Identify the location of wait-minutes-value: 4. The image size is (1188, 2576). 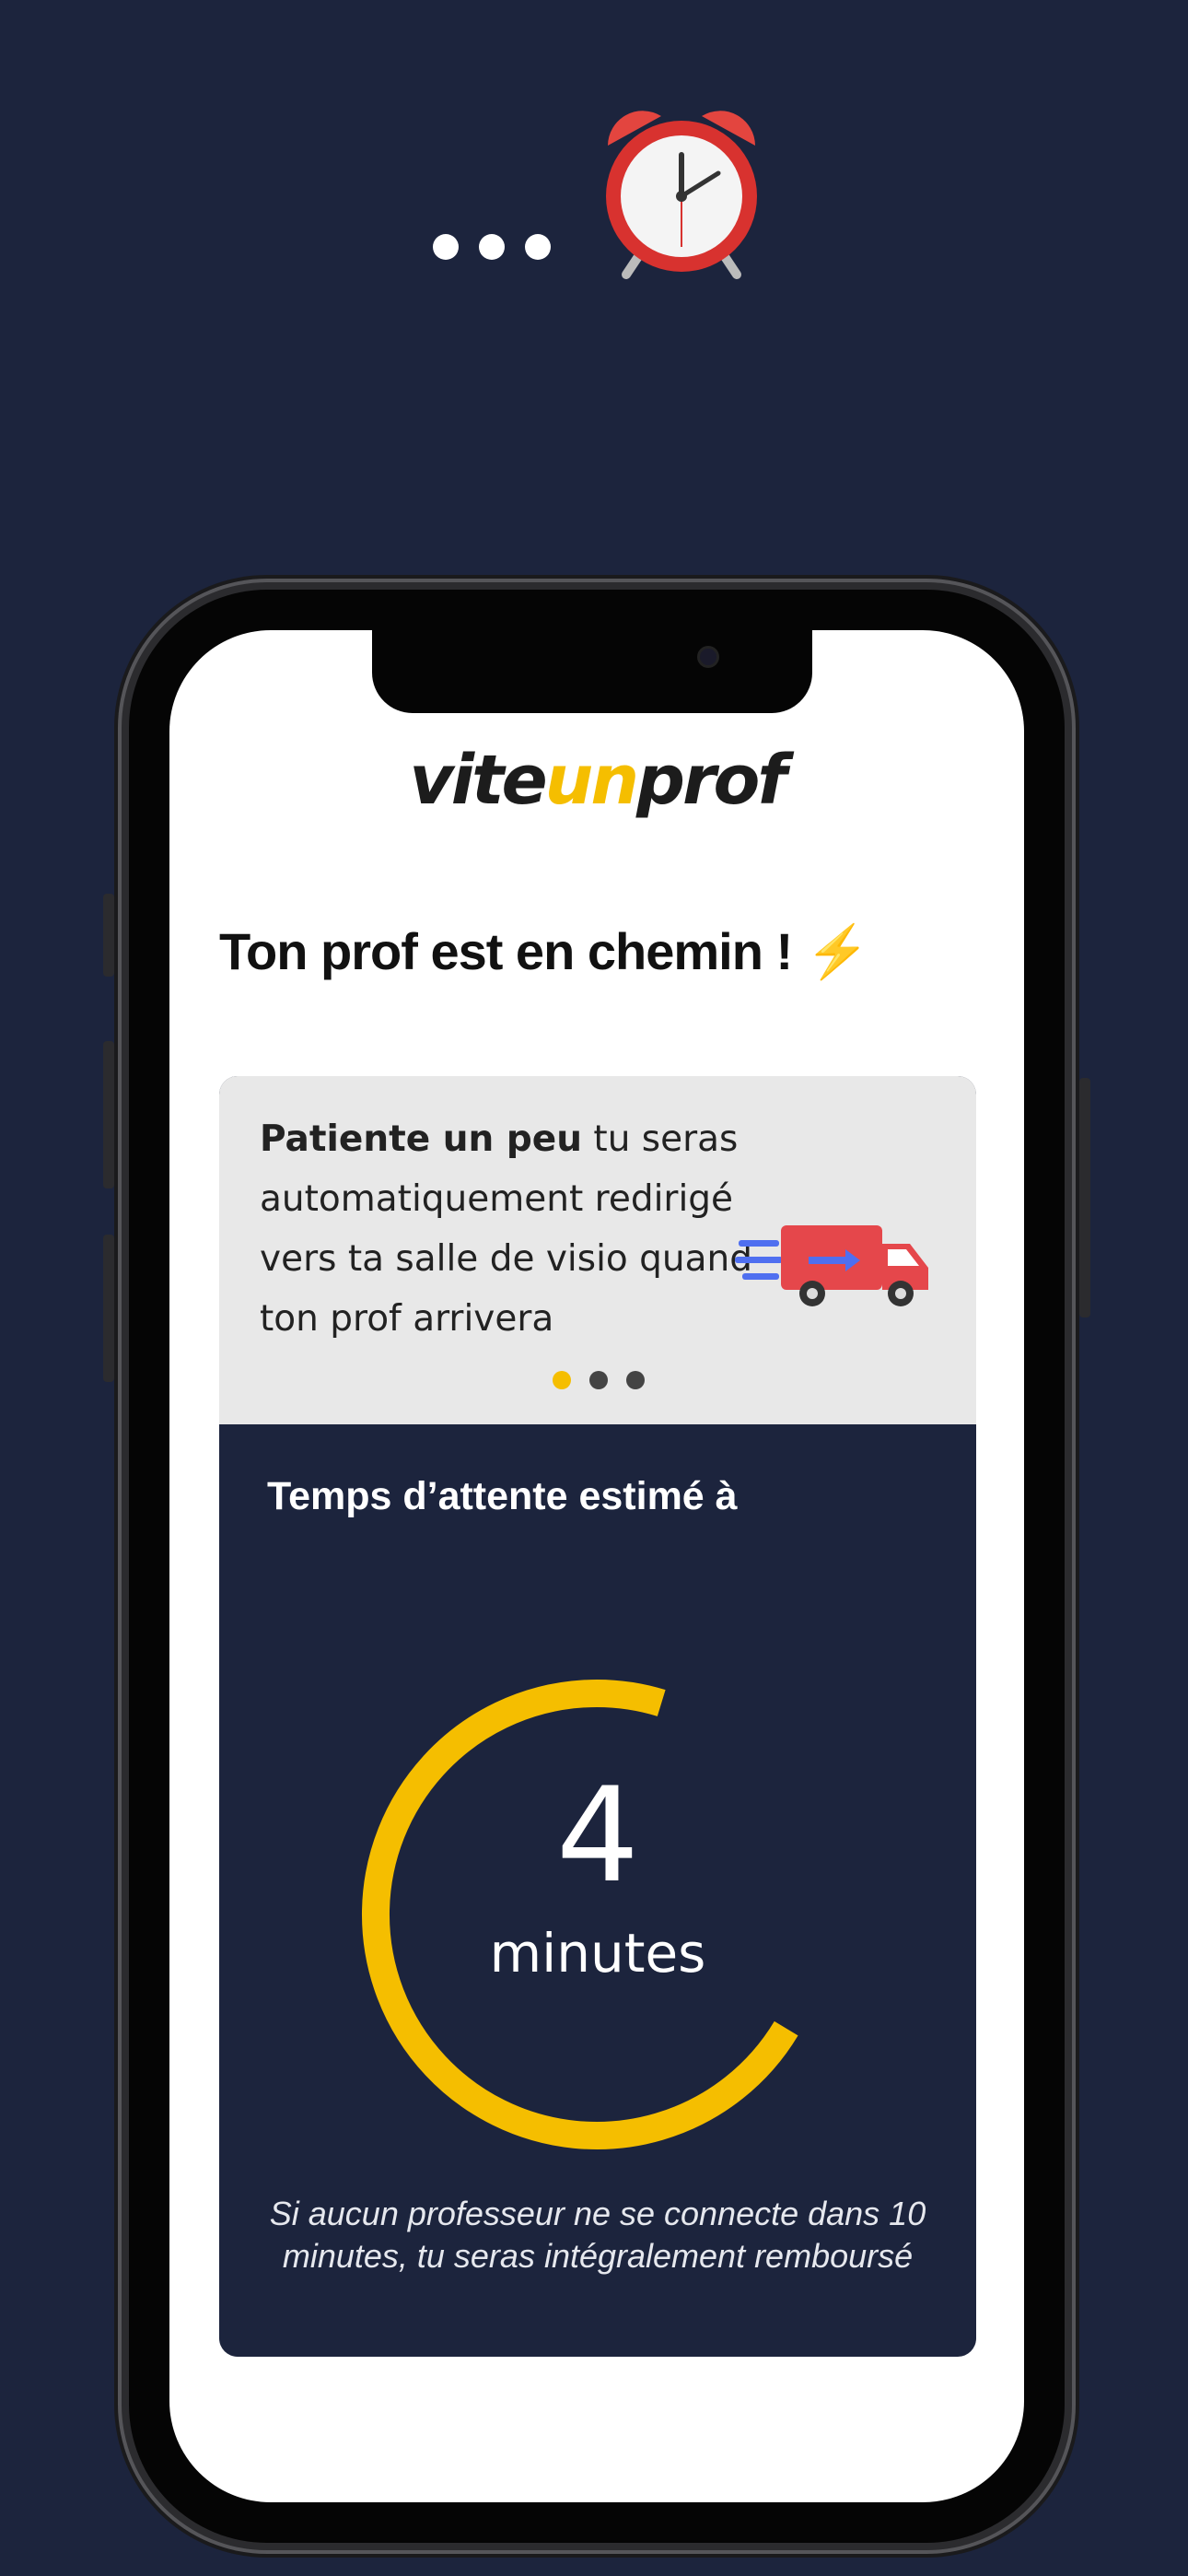
(597, 1836).